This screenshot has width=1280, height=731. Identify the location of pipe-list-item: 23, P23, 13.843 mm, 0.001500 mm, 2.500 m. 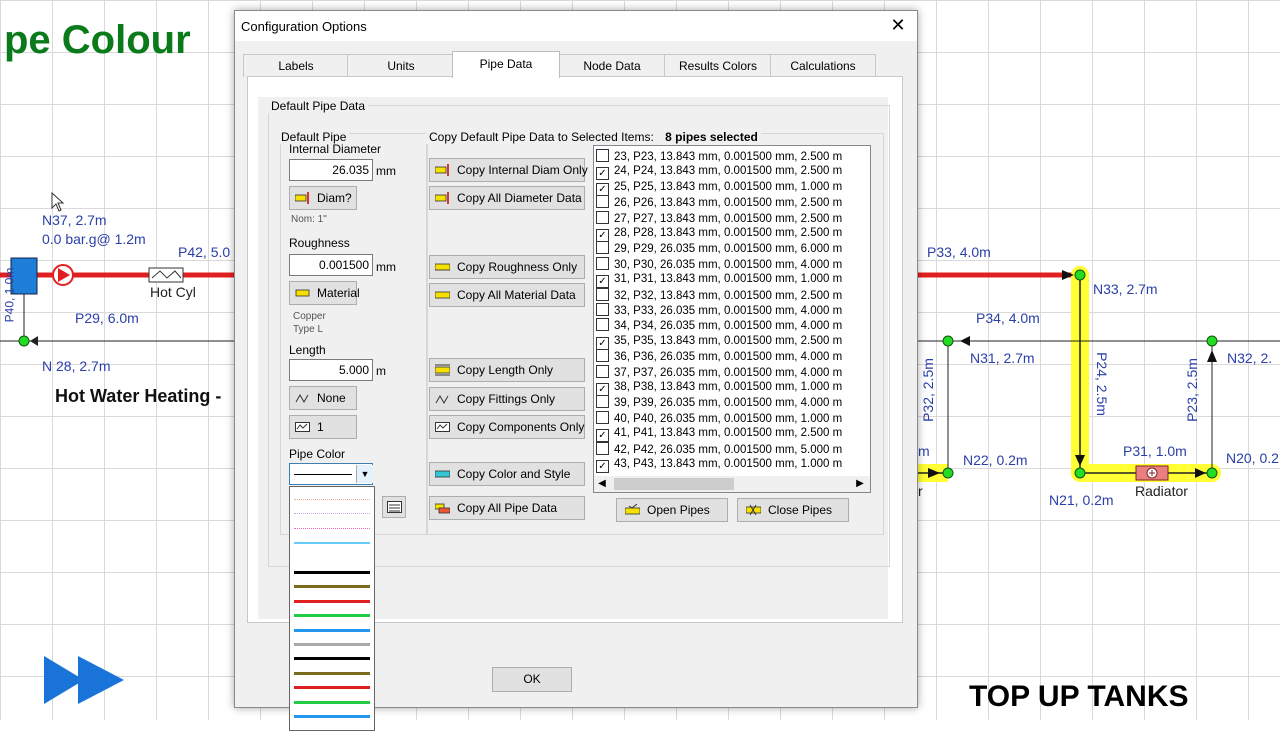
(719, 156).